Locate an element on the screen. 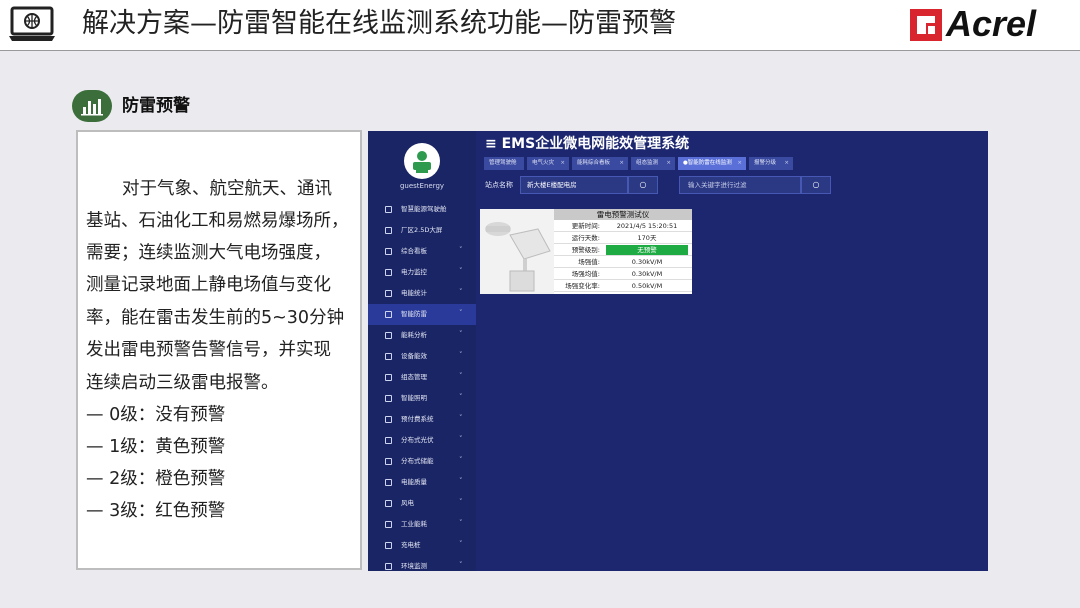  keyword-search-button: ○ is located at coordinates (816, 185).